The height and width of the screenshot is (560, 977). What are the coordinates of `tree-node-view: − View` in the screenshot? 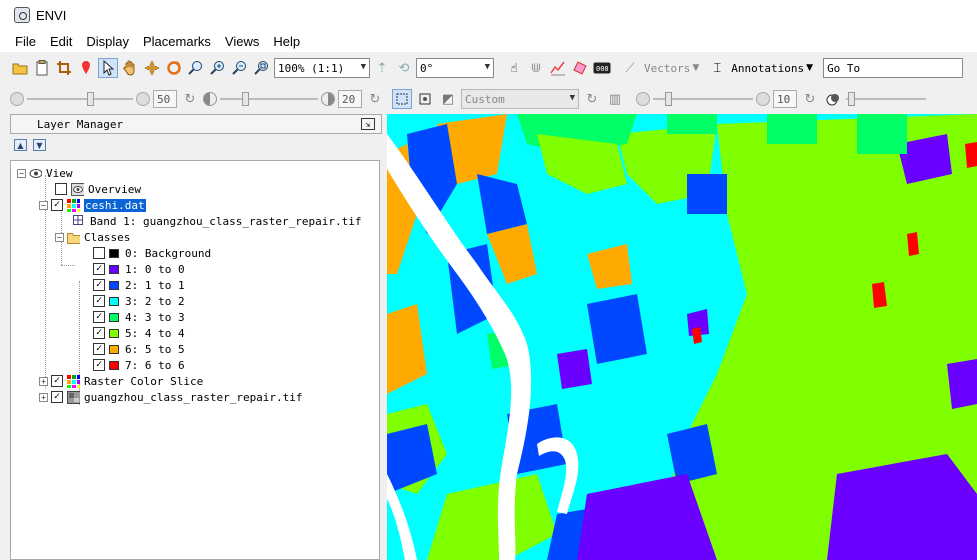 It's located at (45, 173).